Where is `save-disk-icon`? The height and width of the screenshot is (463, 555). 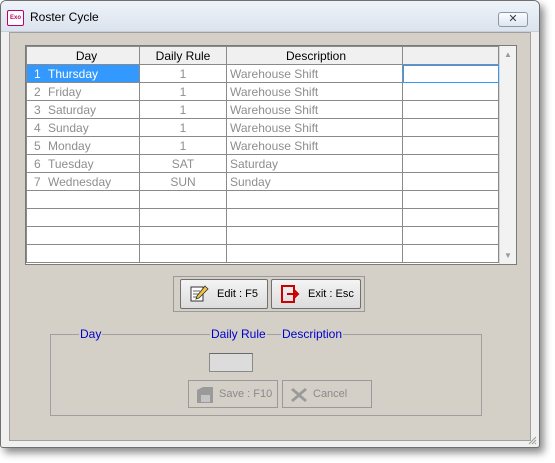 save-disk-icon is located at coordinates (205, 395).